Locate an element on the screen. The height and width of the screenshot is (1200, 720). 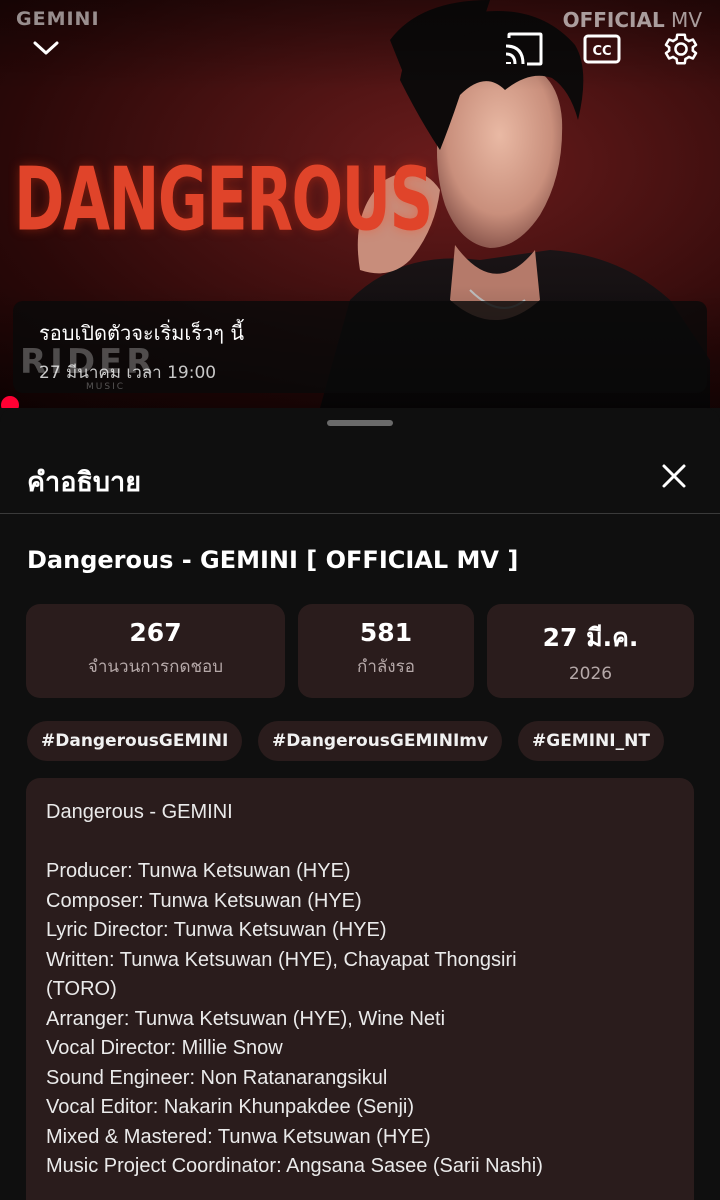
sheet-title: คำอธิบาย is located at coordinates (84, 482).